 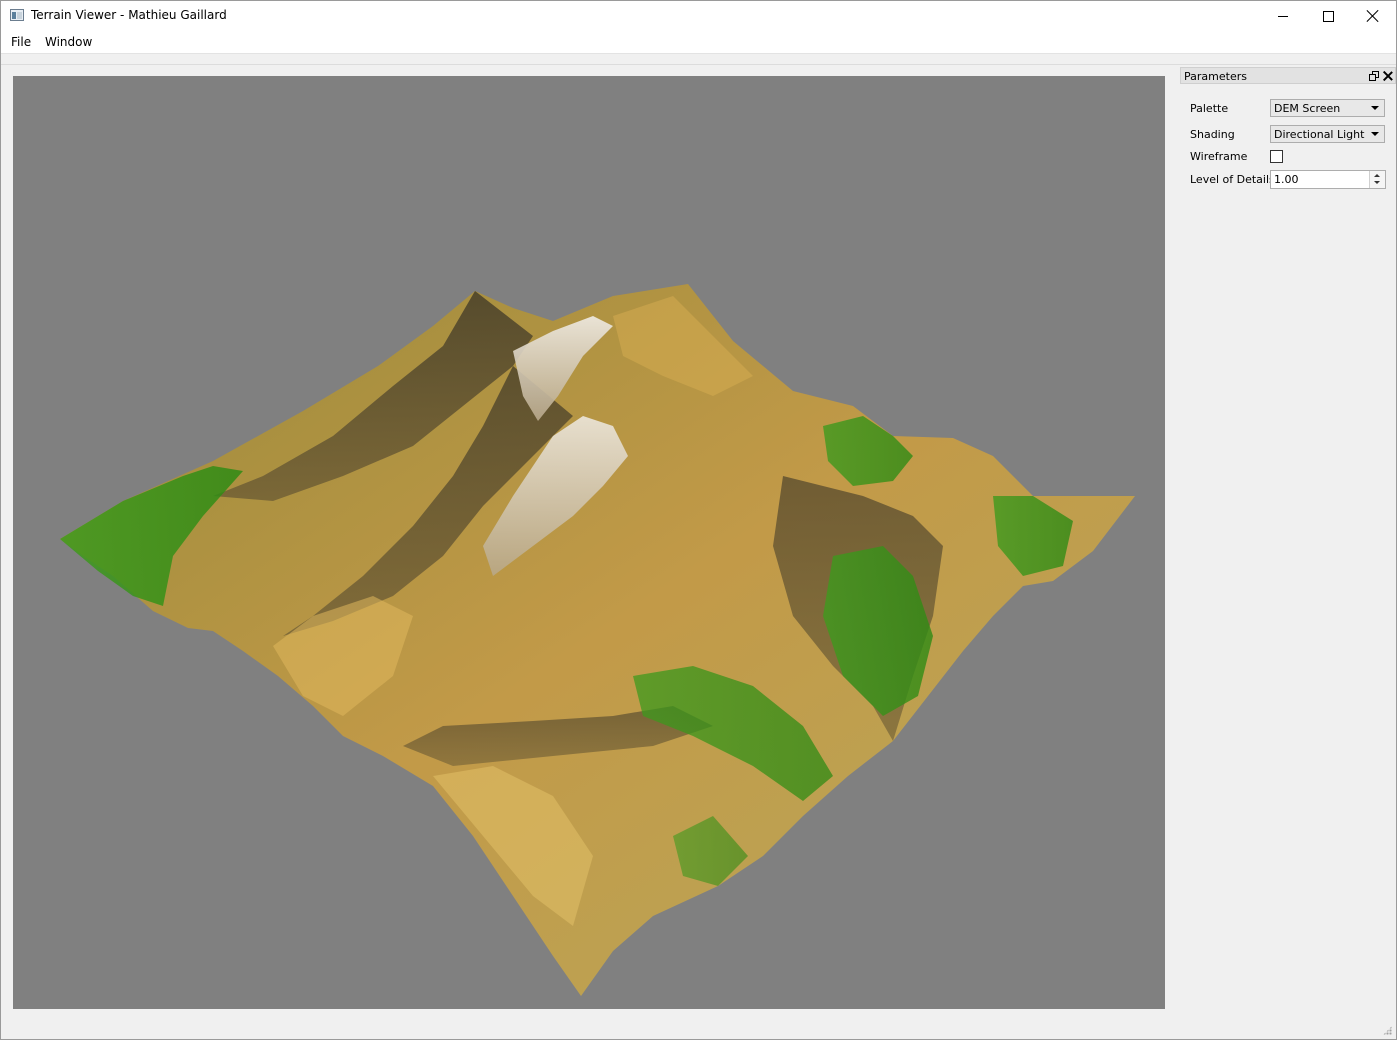 What do you see at coordinates (1377, 175) in the screenshot?
I see `spin-up-icon` at bounding box center [1377, 175].